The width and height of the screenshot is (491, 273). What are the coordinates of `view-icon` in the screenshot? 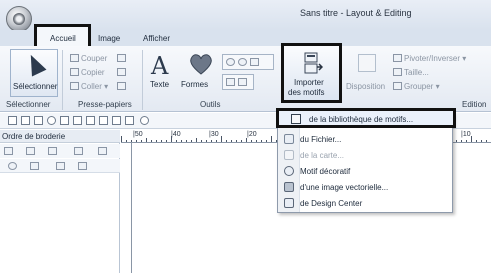 It's located at (103, 120).